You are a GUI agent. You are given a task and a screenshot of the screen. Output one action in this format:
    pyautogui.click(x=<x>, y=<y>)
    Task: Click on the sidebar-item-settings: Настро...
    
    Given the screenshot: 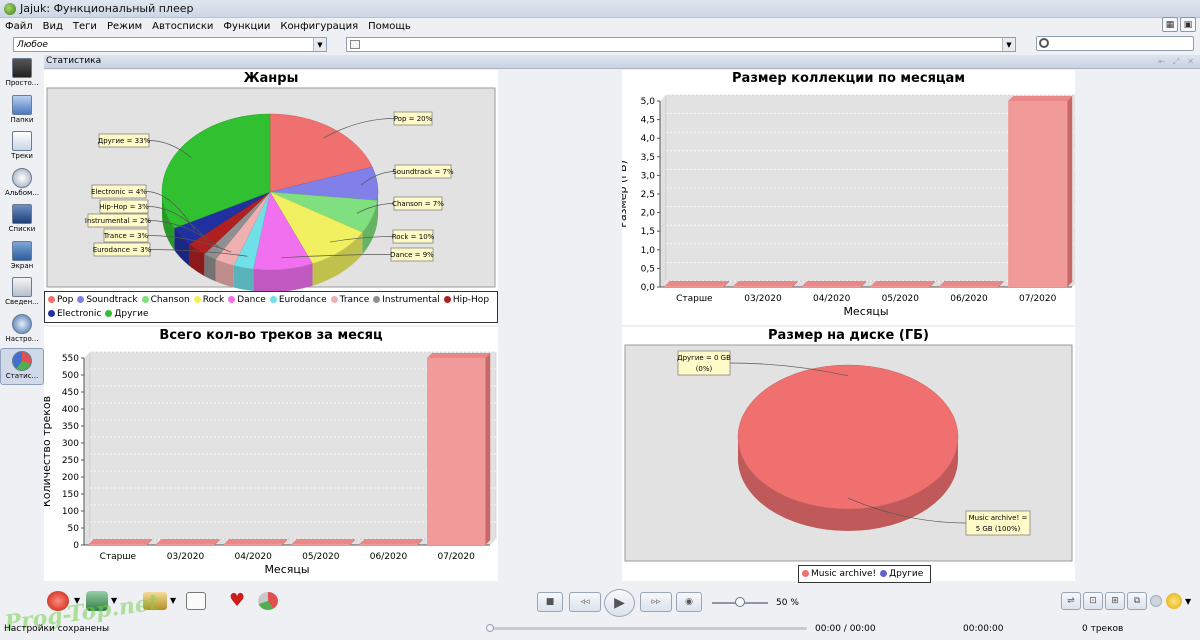 What is the action you would take?
    pyautogui.click(x=22, y=330)
    